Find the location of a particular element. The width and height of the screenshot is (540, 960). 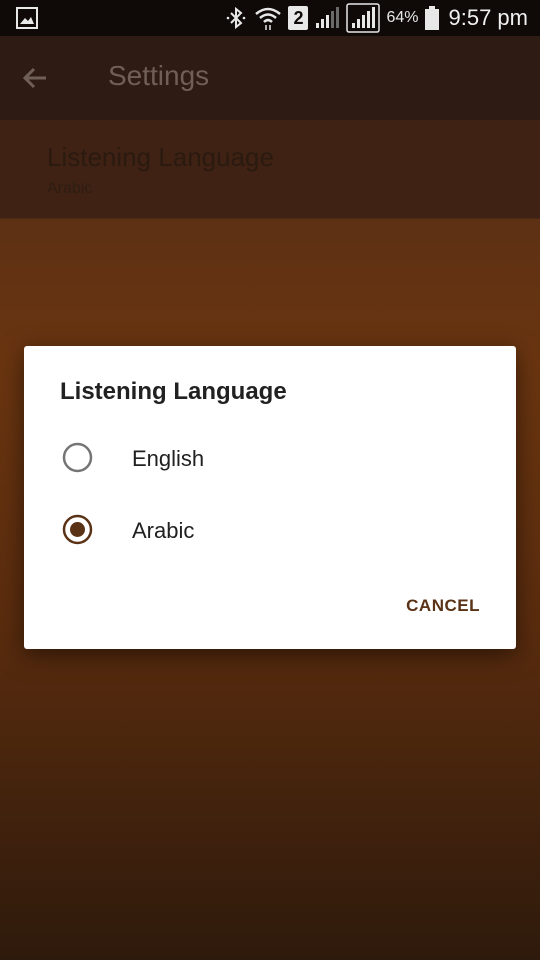

cancel-button: CANCEL is located at coordinates (443, 606).